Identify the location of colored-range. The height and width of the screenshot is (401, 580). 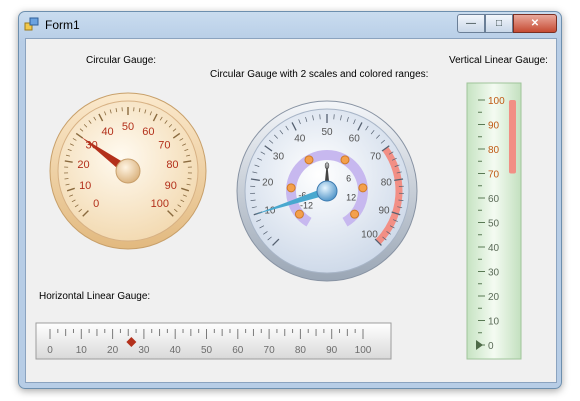
(512, 137).